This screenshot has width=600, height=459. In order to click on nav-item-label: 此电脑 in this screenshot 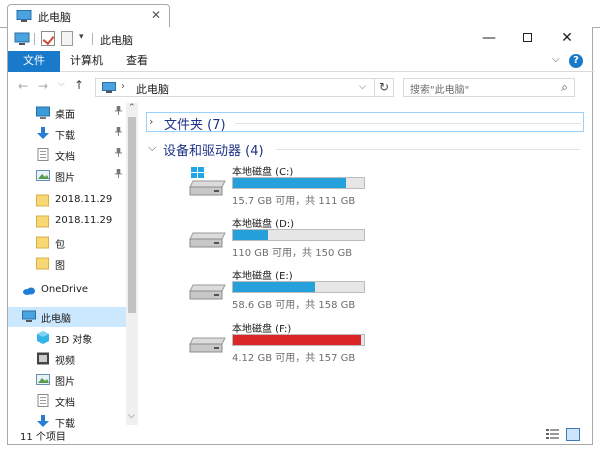, I will do `click(56, 319)`.